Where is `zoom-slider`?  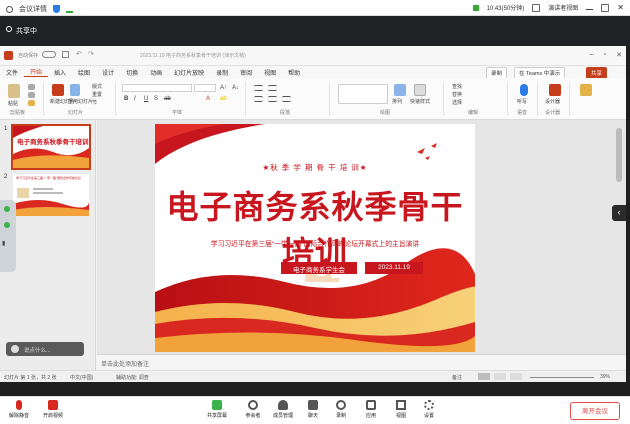
zoom-slider is located at coordinates (562, 377).